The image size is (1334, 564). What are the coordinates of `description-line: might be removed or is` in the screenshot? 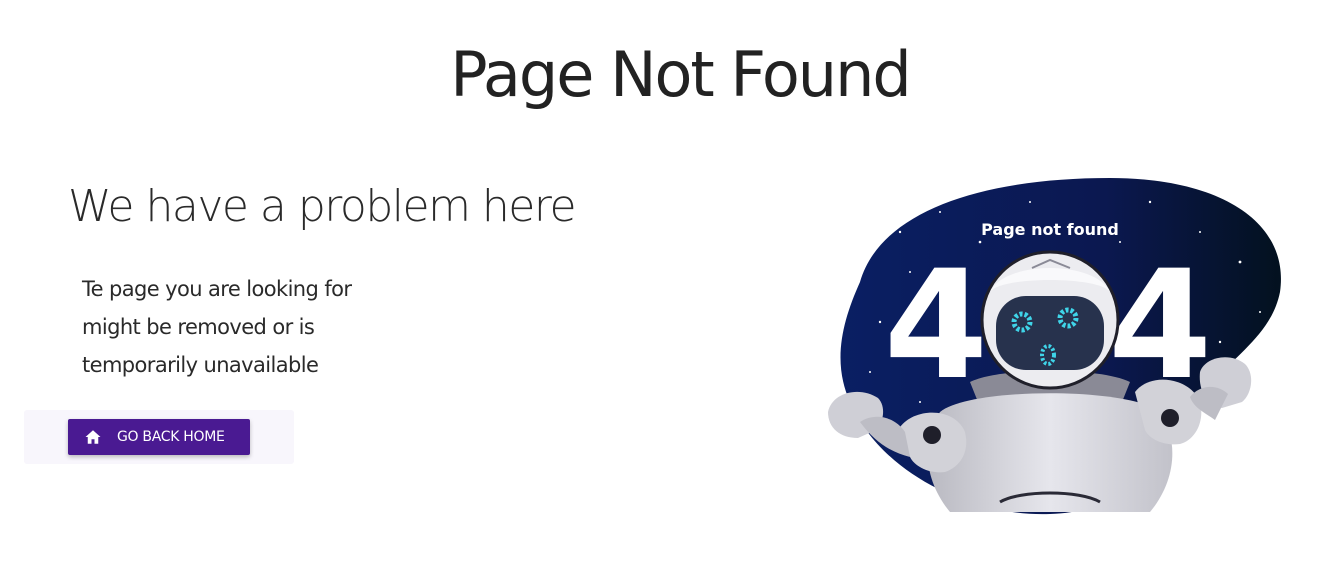 It's located at (198, 327).